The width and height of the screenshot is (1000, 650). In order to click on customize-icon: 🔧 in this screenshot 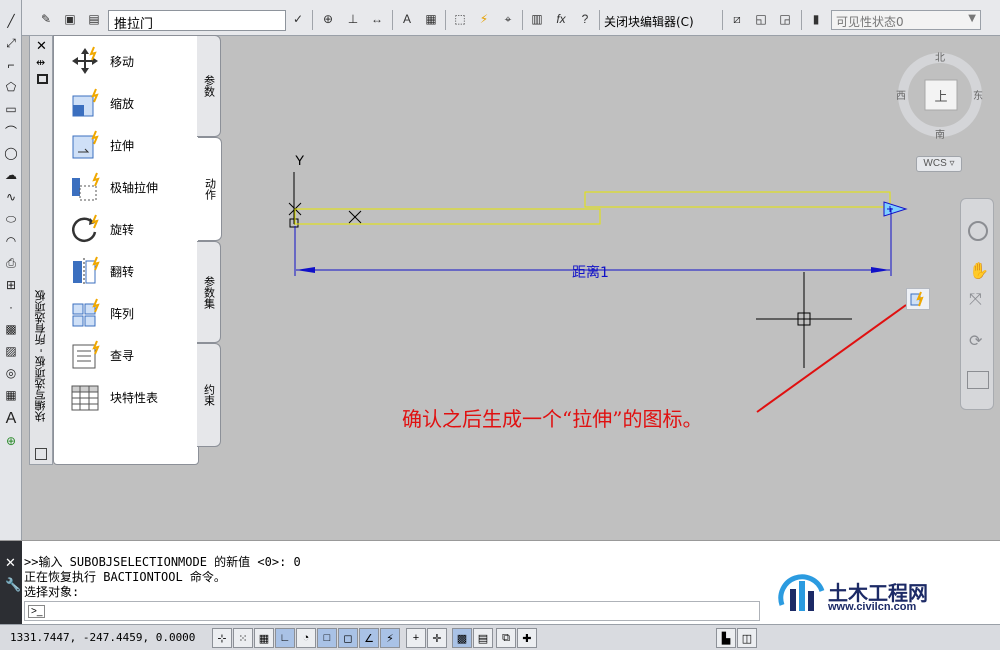, I will do `click(13, 585)`.